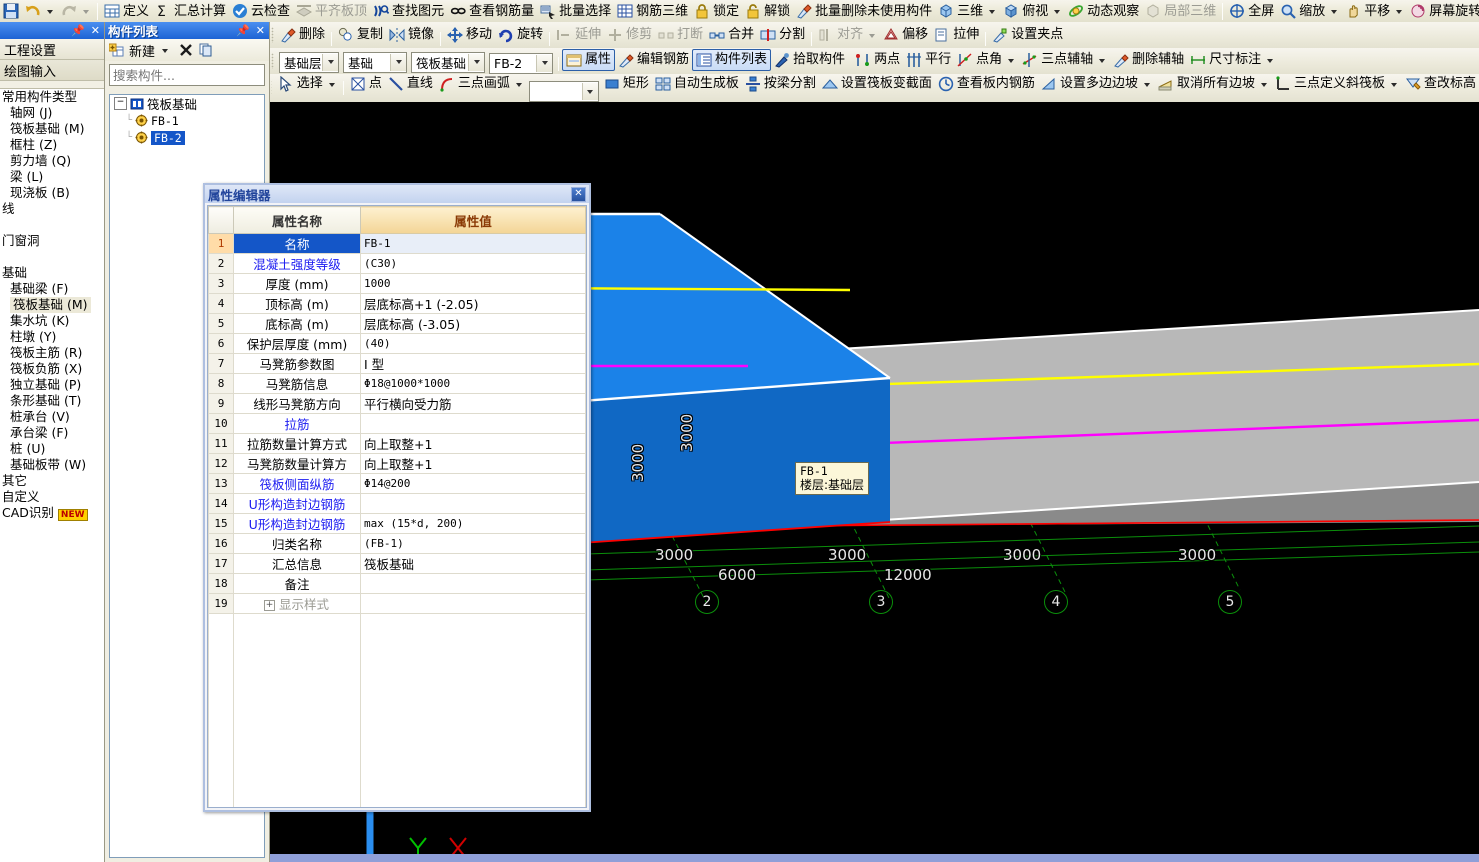 This screenshot has width=1479, height=862. Describe the element at coordinates (652, 11) in the screenshot. I see `toolbar-button-rebar-3d-icon: 钢筋三维` at that location.